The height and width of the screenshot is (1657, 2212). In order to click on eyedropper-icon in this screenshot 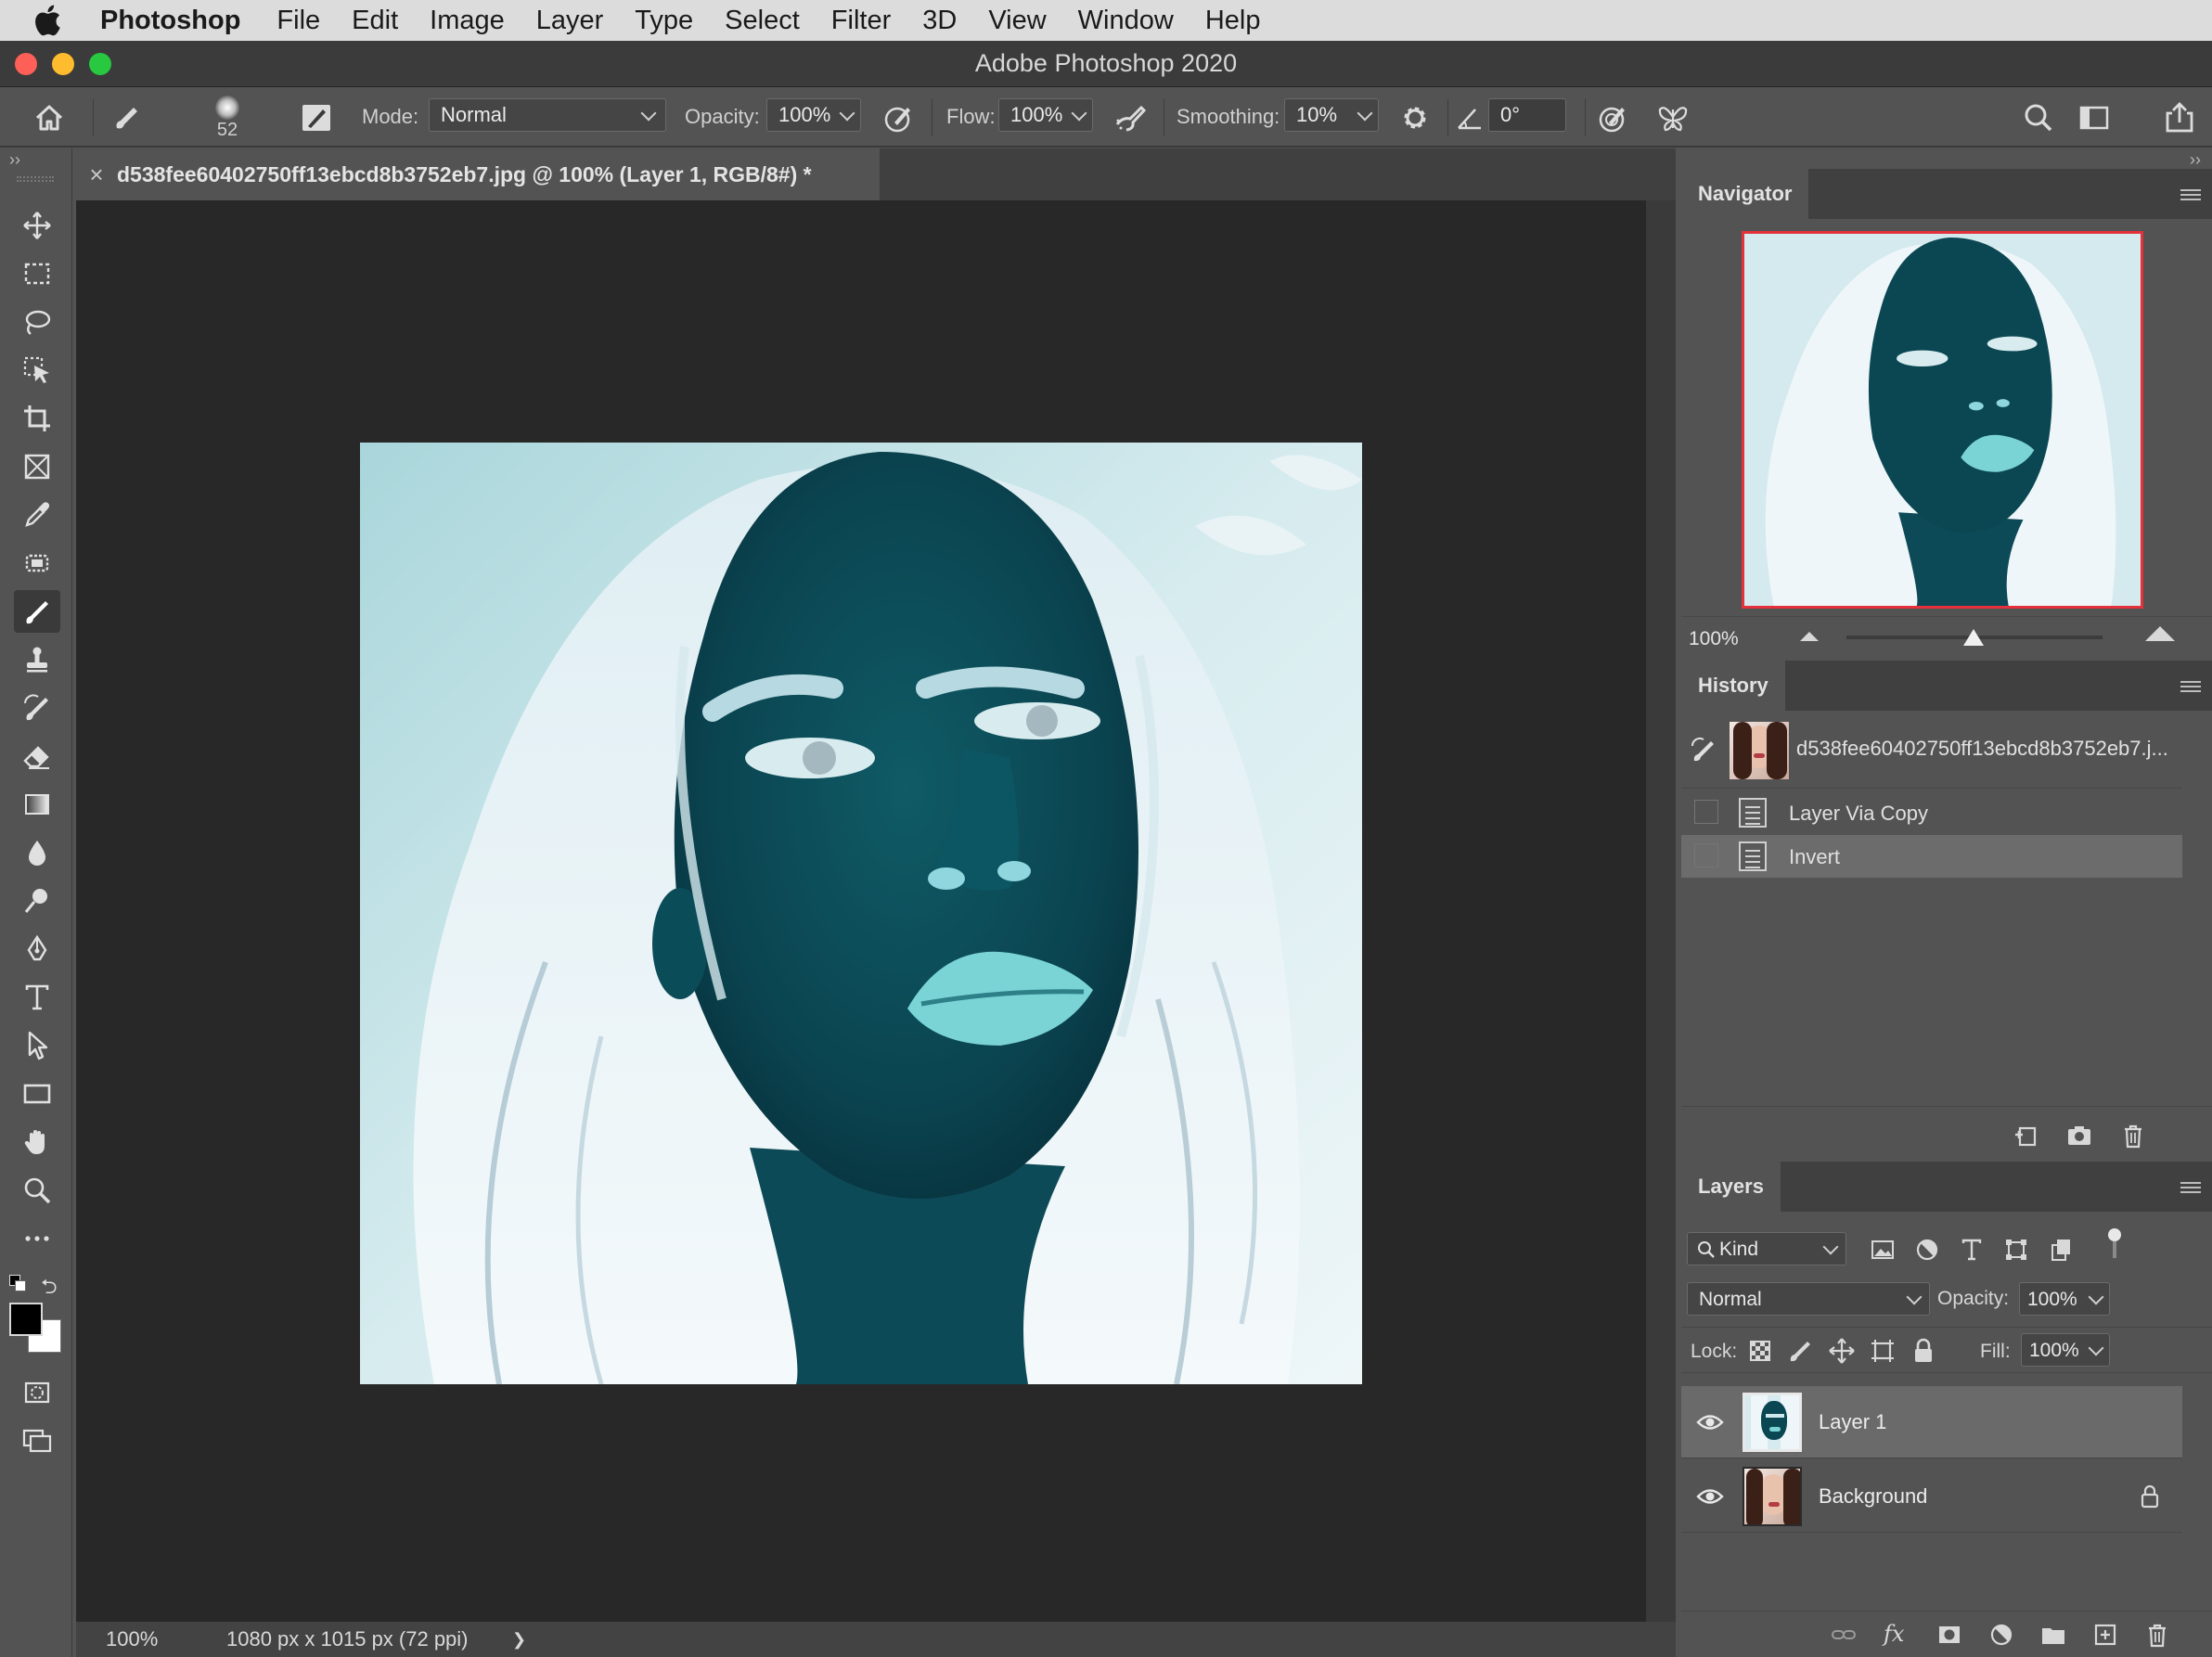, I will do `click(37, 515)`.